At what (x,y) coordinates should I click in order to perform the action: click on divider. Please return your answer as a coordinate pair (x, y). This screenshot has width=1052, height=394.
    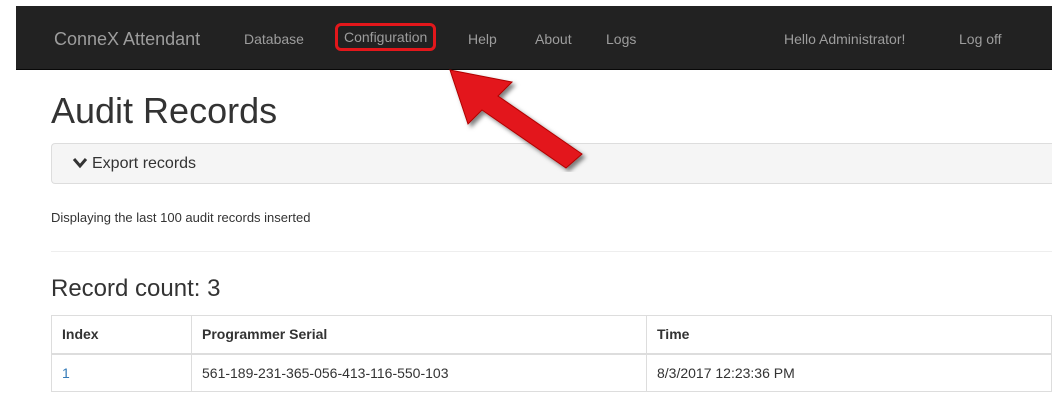
    Looking at the image, I should click on (551, 251).